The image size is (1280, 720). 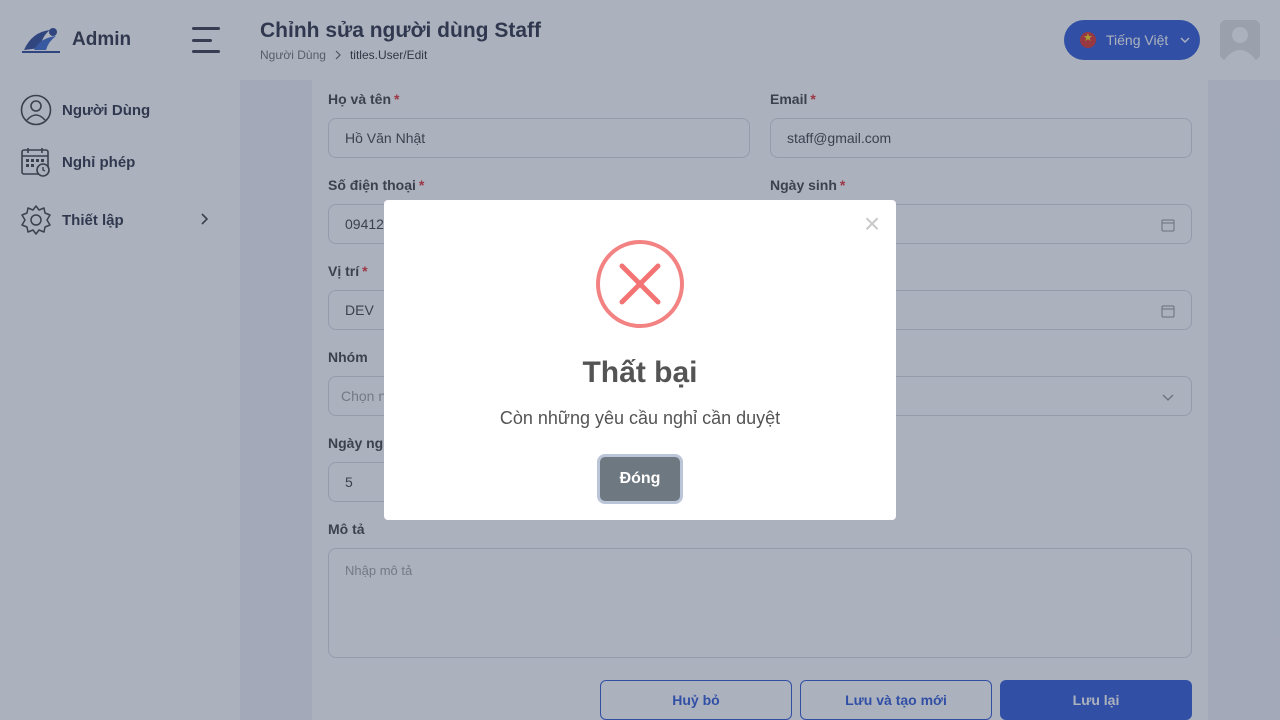 What do you see at coordinates (640, 372) in the screenshot?
I see `dialog-title: Thất bại` at bounding box center [640, 372].